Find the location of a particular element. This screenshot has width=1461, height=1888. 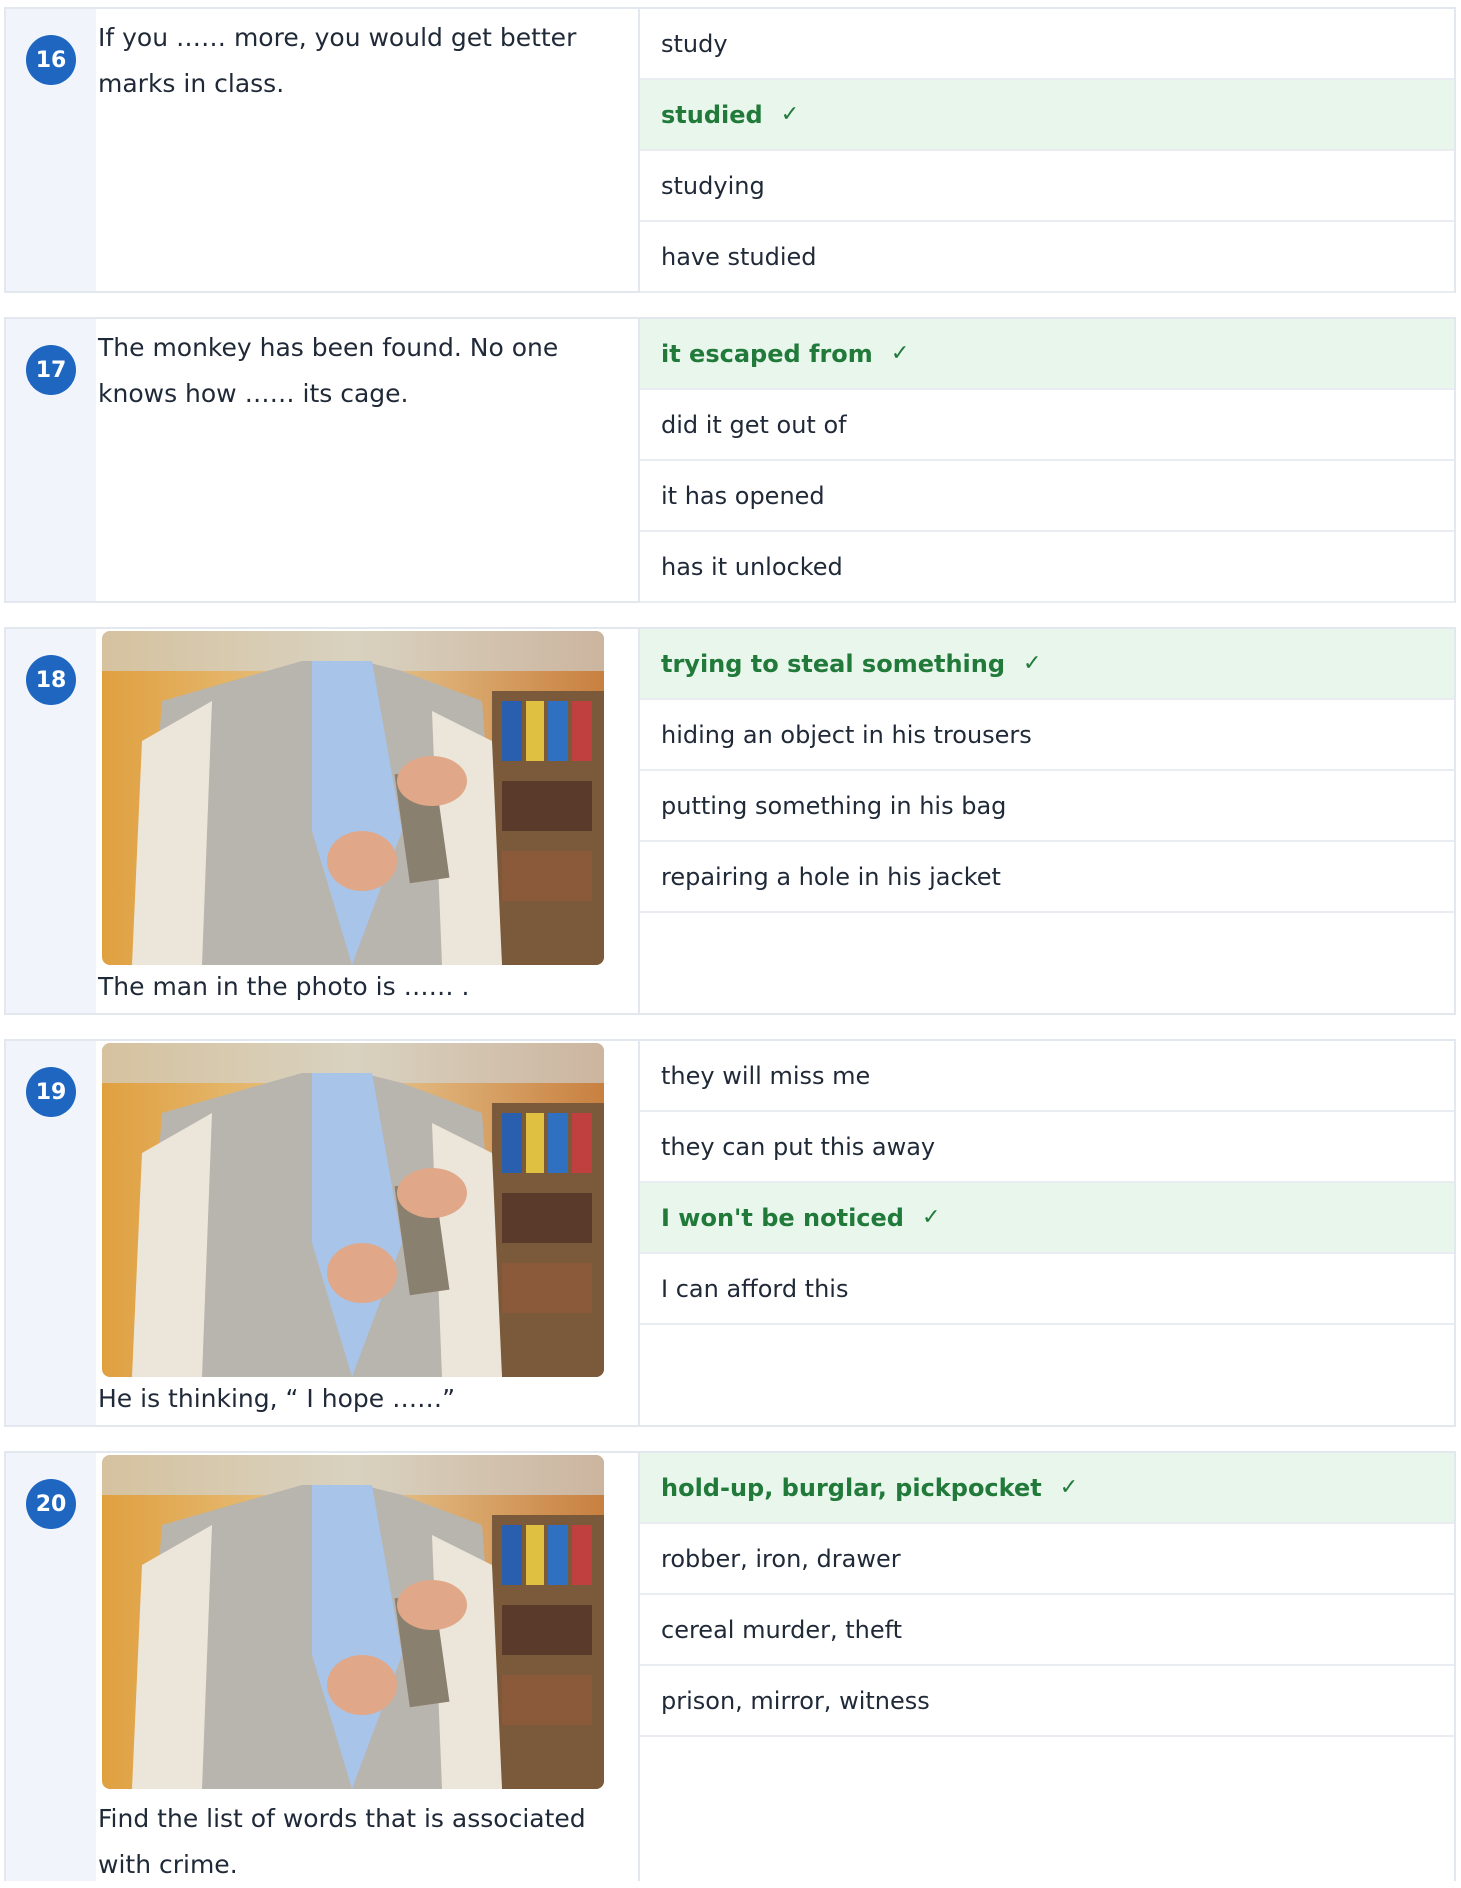

answer-option-correct: I won't be noticed ✓ is located at coordinates (1047, 1218).